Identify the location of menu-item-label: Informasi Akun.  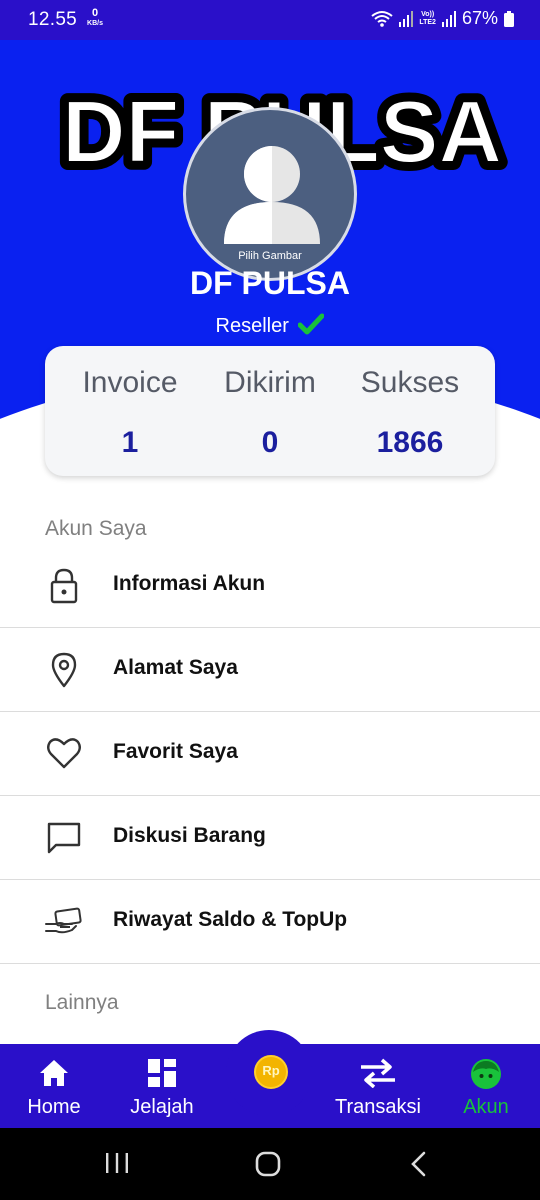
(189, 583).